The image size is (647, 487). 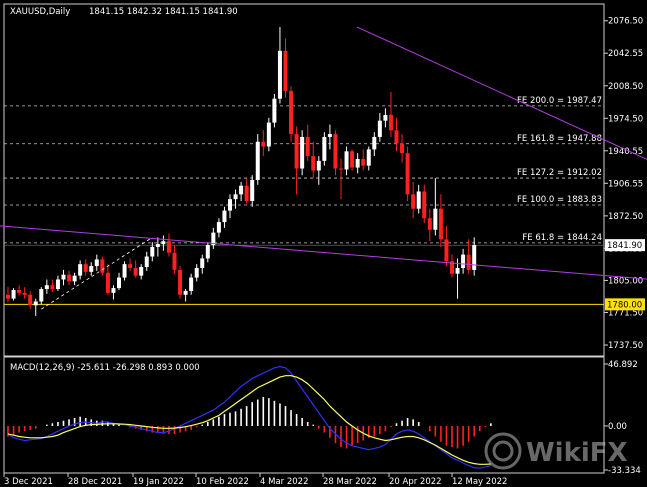 I want to click on time-tick-label: 19 Jan 2022, so click(x=158, y=482).